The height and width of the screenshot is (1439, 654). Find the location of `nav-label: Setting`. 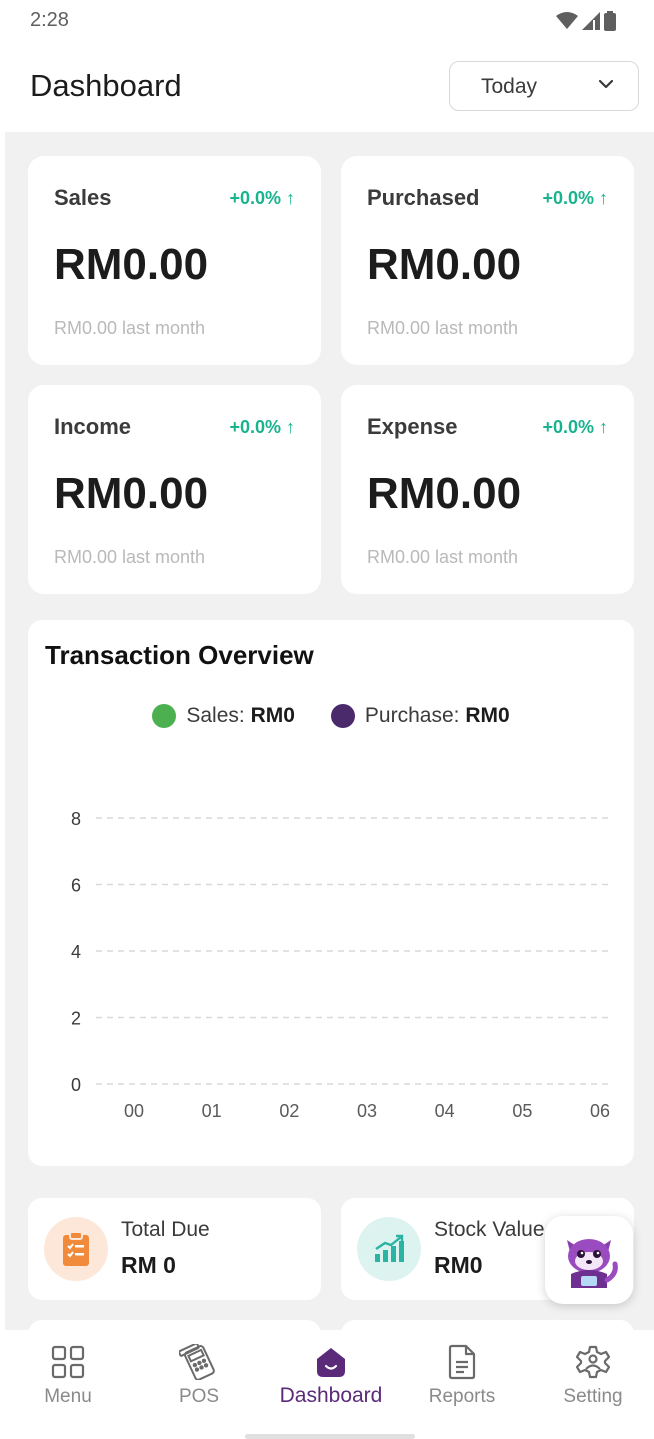

nav-label: Setting is located at coordinates (593, 1396).